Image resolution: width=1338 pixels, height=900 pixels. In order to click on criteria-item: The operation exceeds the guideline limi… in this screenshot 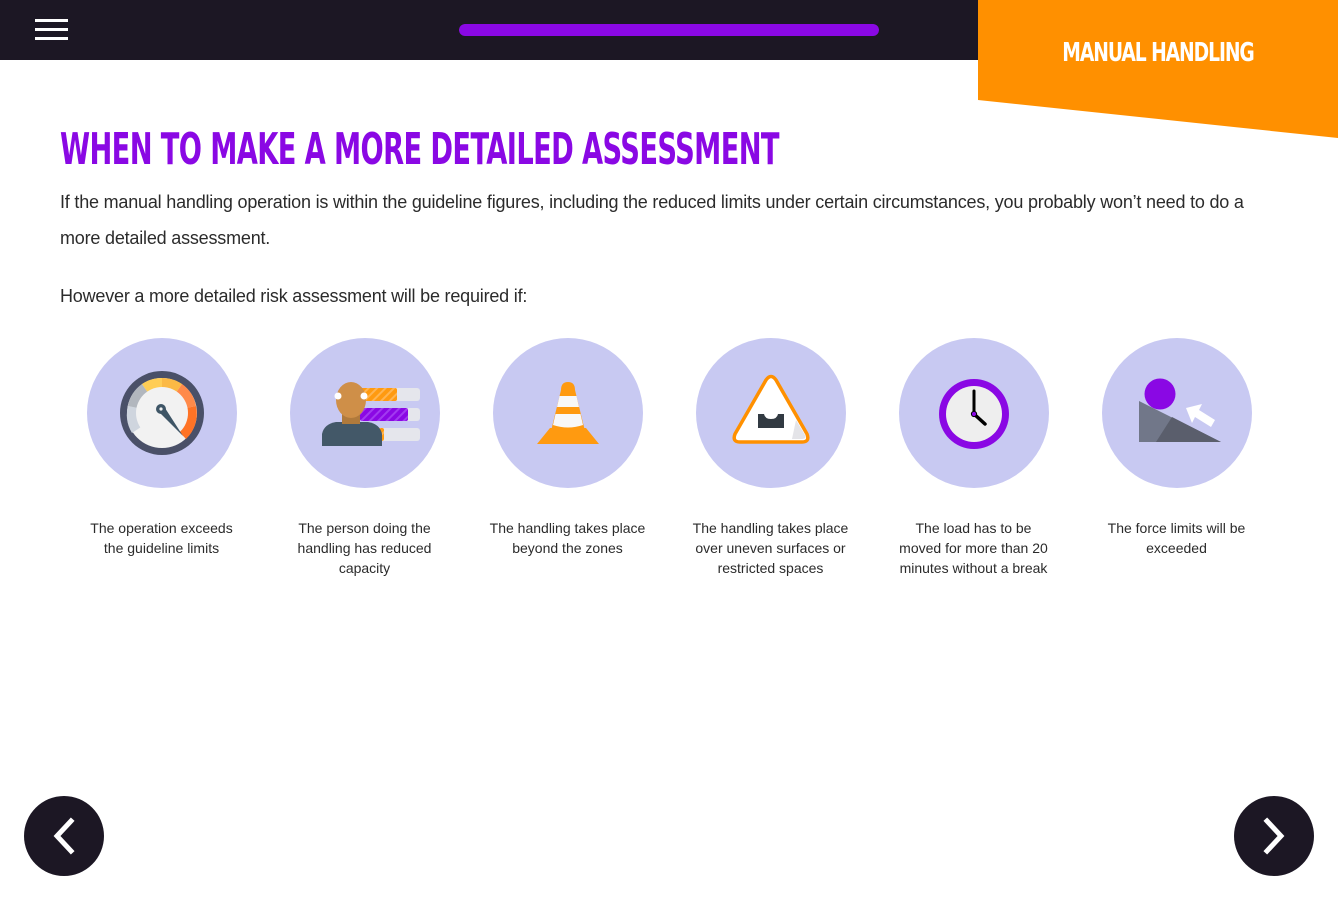, I will do `click(161, 448)`.